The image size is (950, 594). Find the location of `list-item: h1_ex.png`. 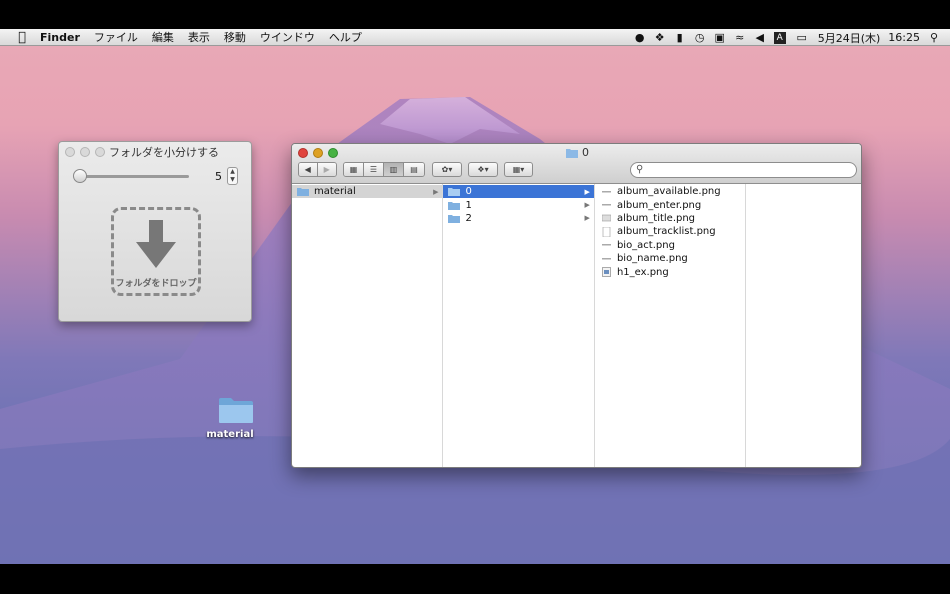

list-item: h1_ex.png is located at coordinates (670, 271).